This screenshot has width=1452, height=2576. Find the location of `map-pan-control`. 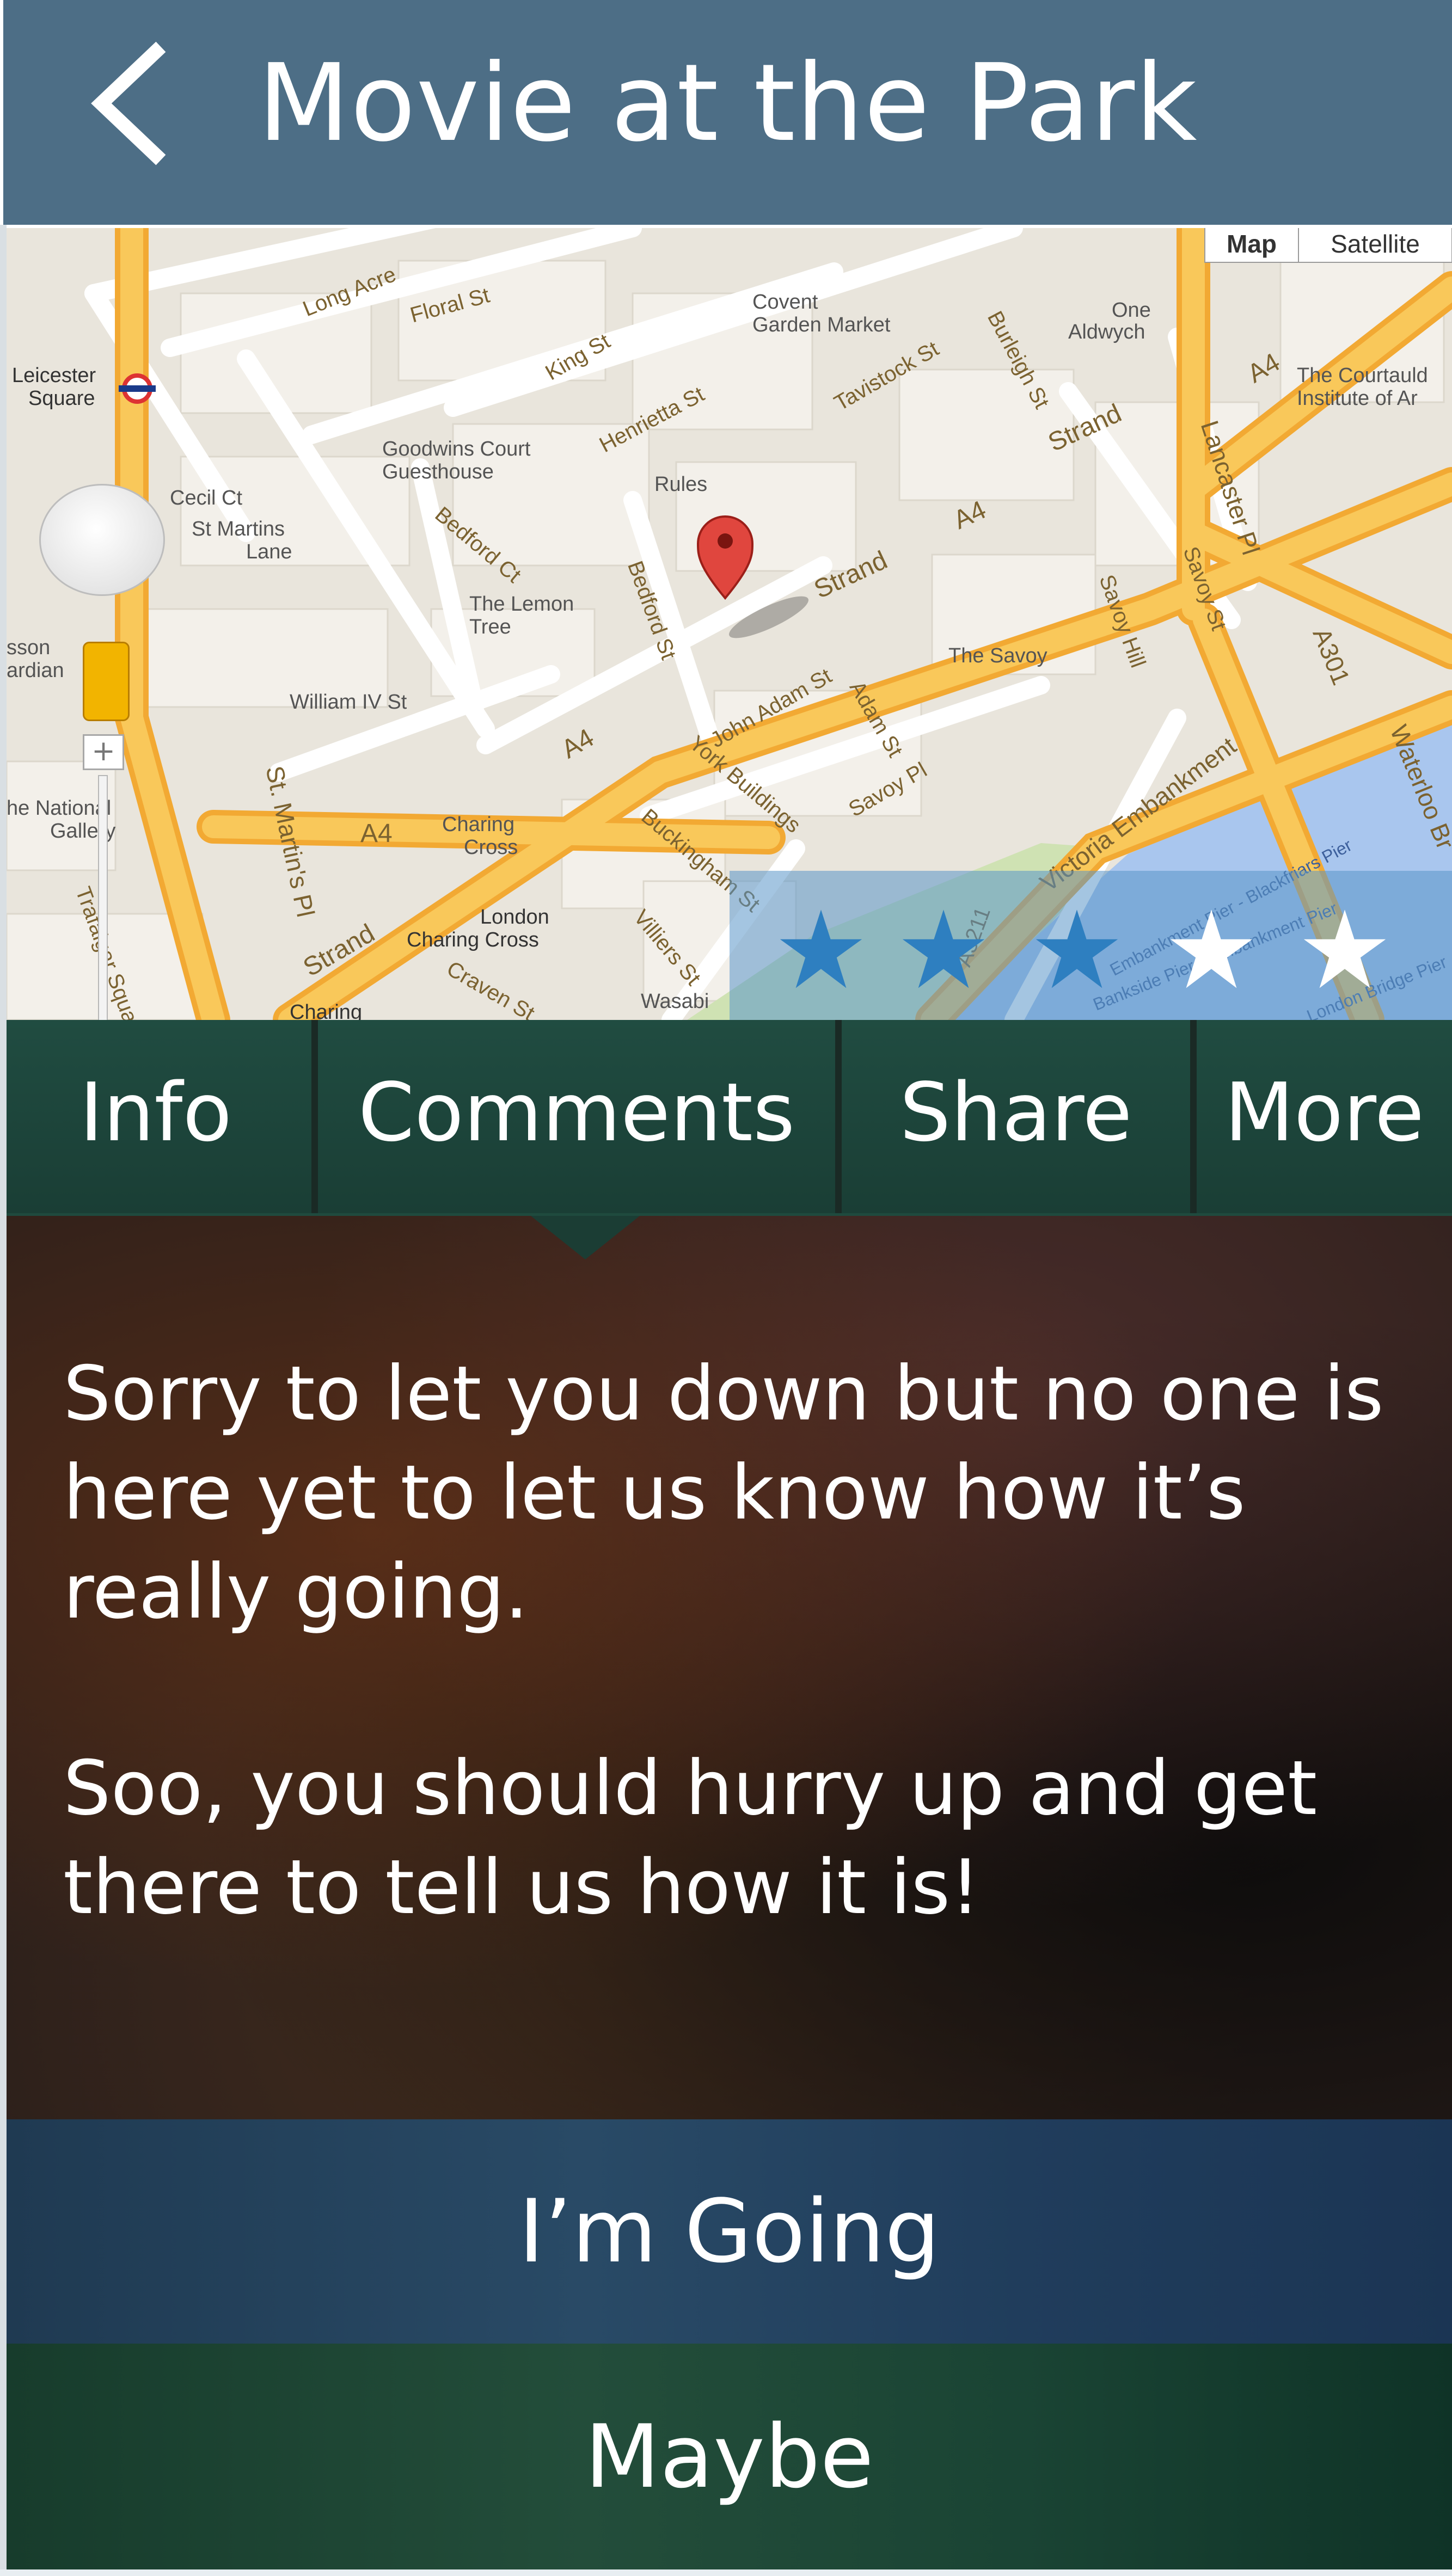

map-pan-control is located at coordinates (102, 540).